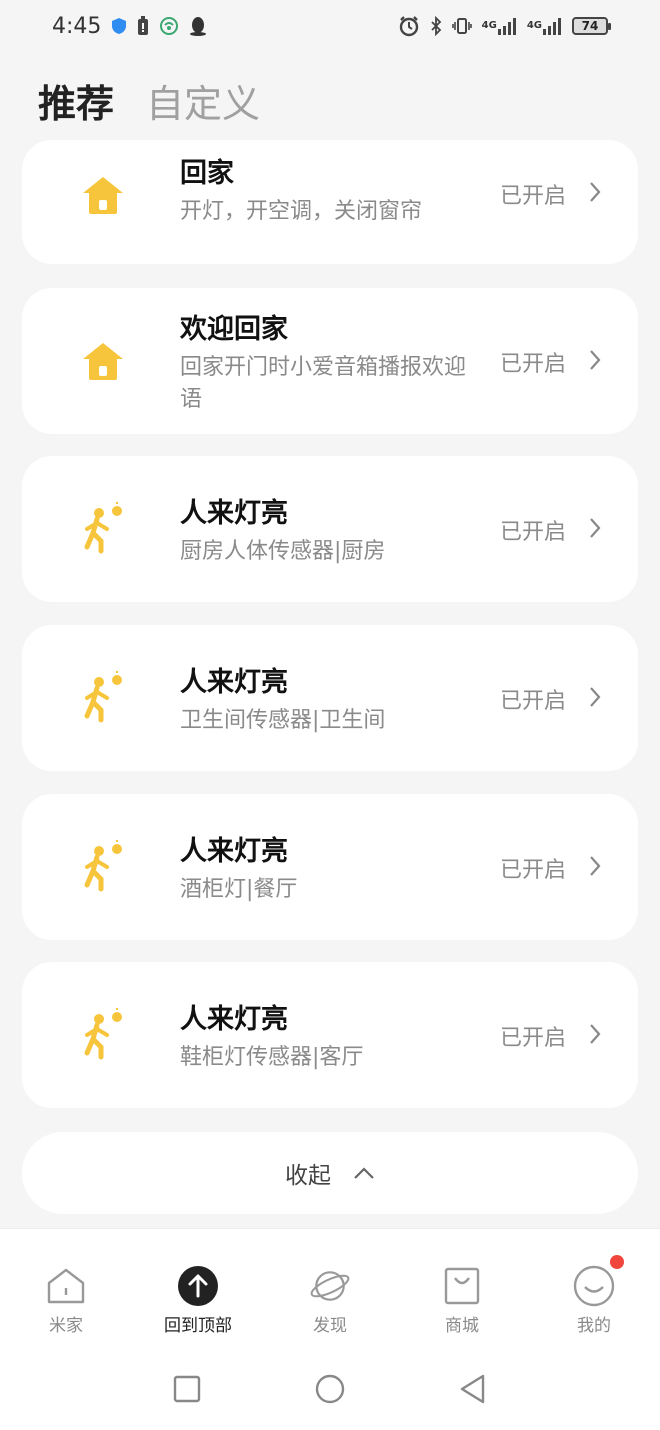  I want to click on alarm-icon, so click(409, 26).